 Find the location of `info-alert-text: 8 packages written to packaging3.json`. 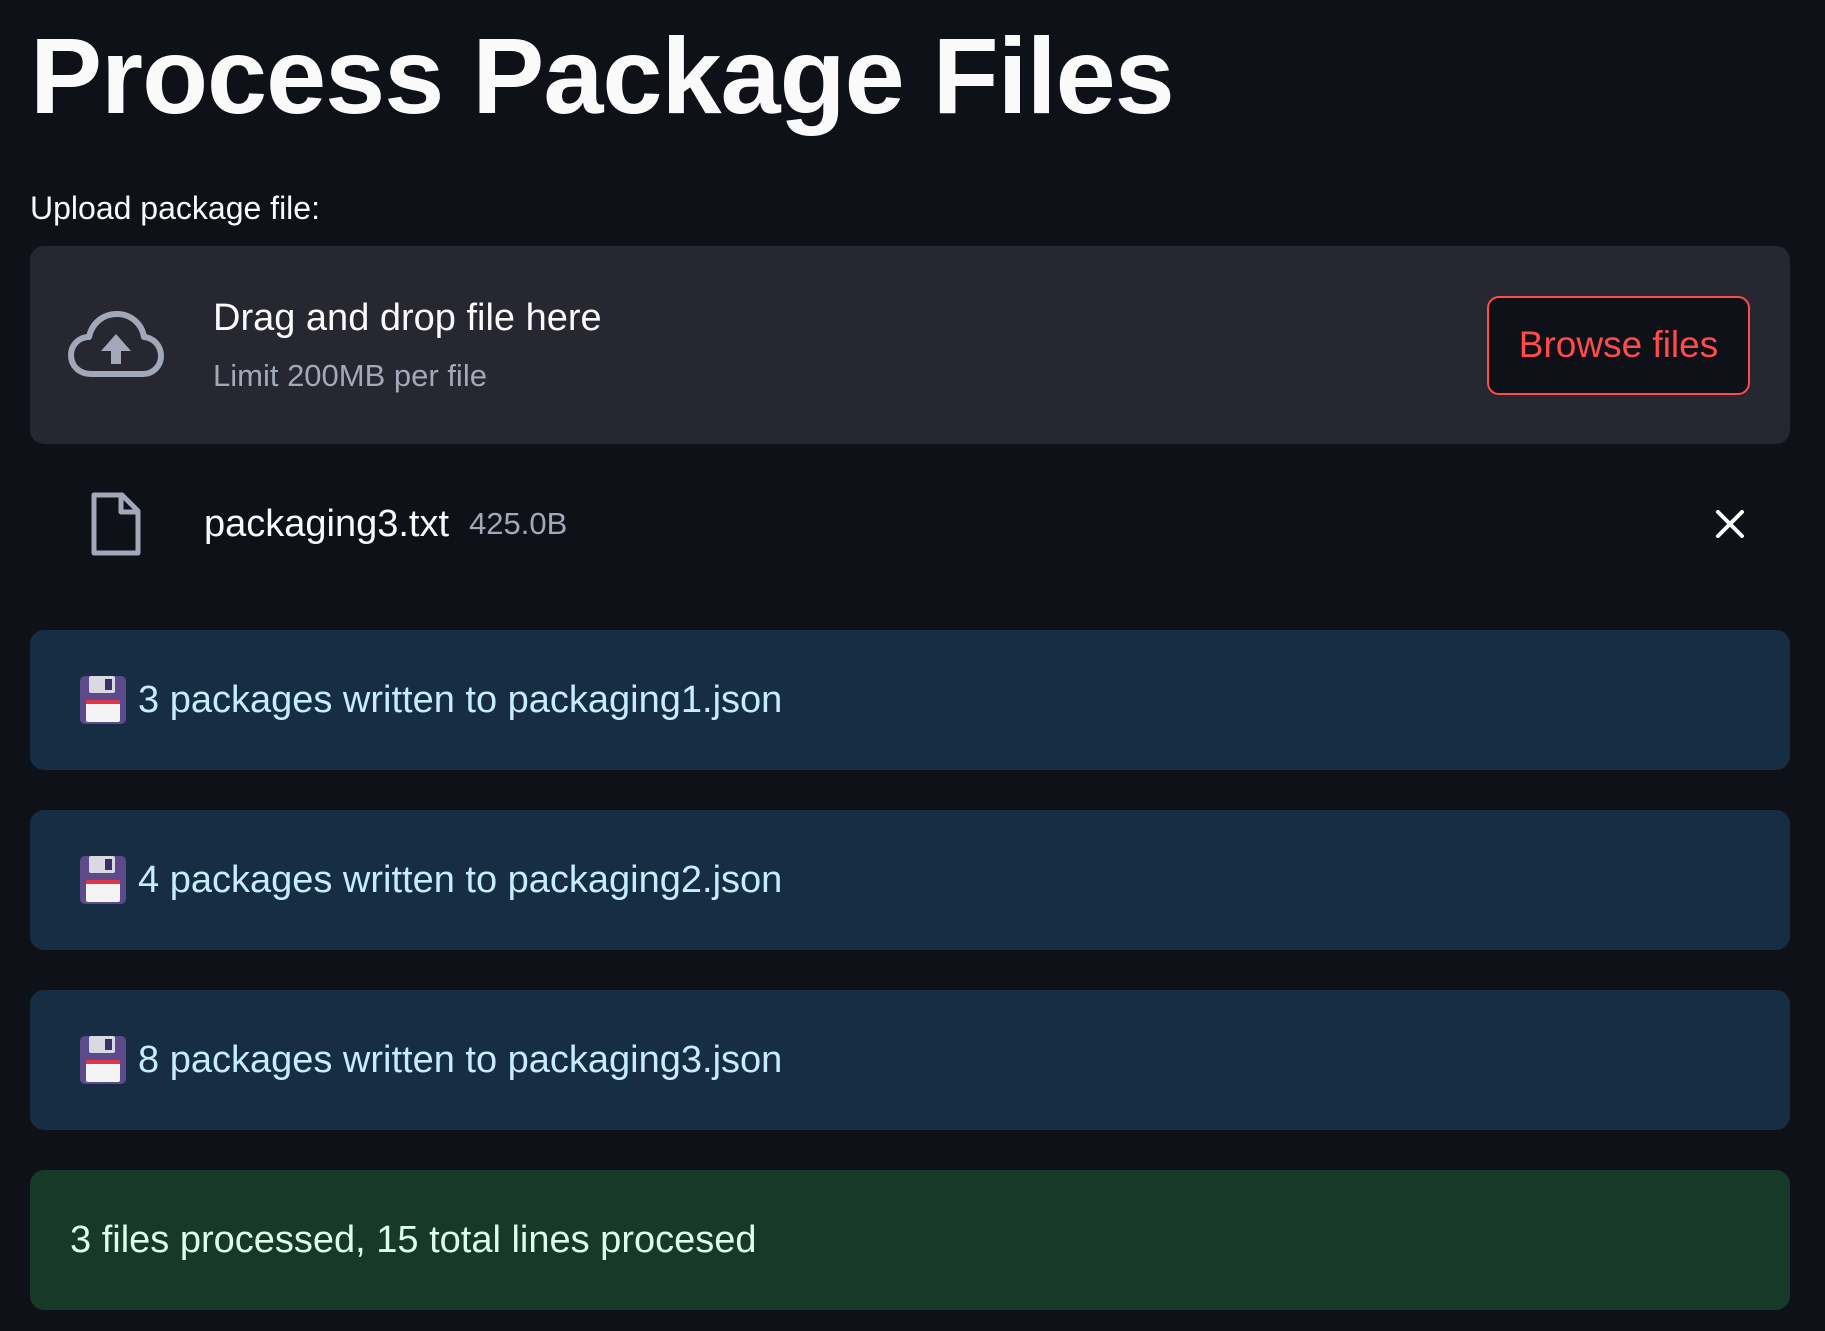

info-alert-text: 8 packages written to packaging3.json is located at coordinates (460, 1059).